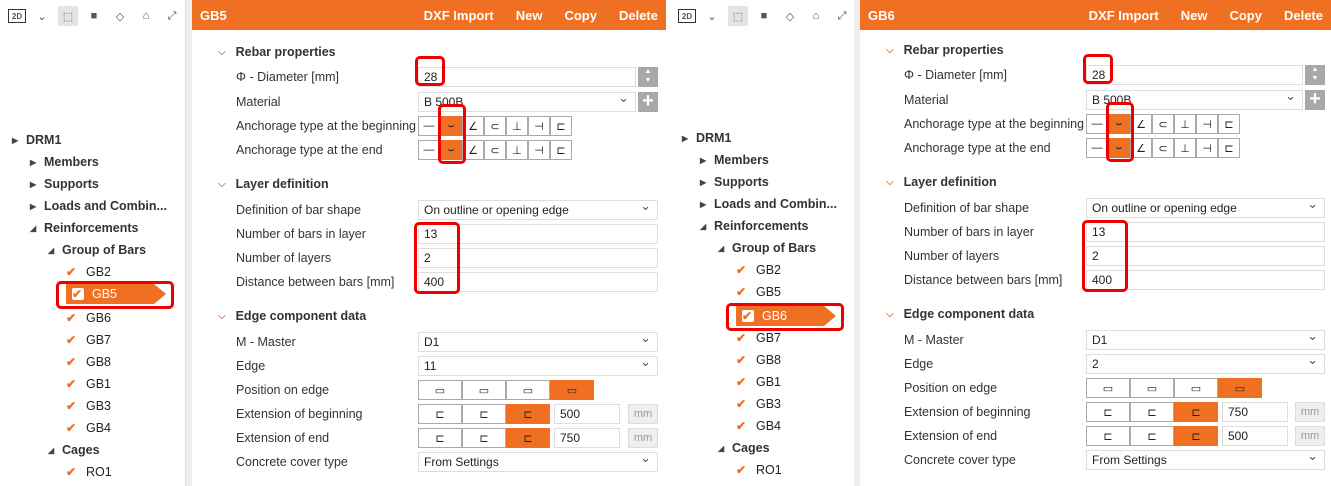 This screenshot has height=486, width=1331. Describe the element at coordinates (734, 160) in the screenshot. I see `tree-item: ▶ Members` at that location.